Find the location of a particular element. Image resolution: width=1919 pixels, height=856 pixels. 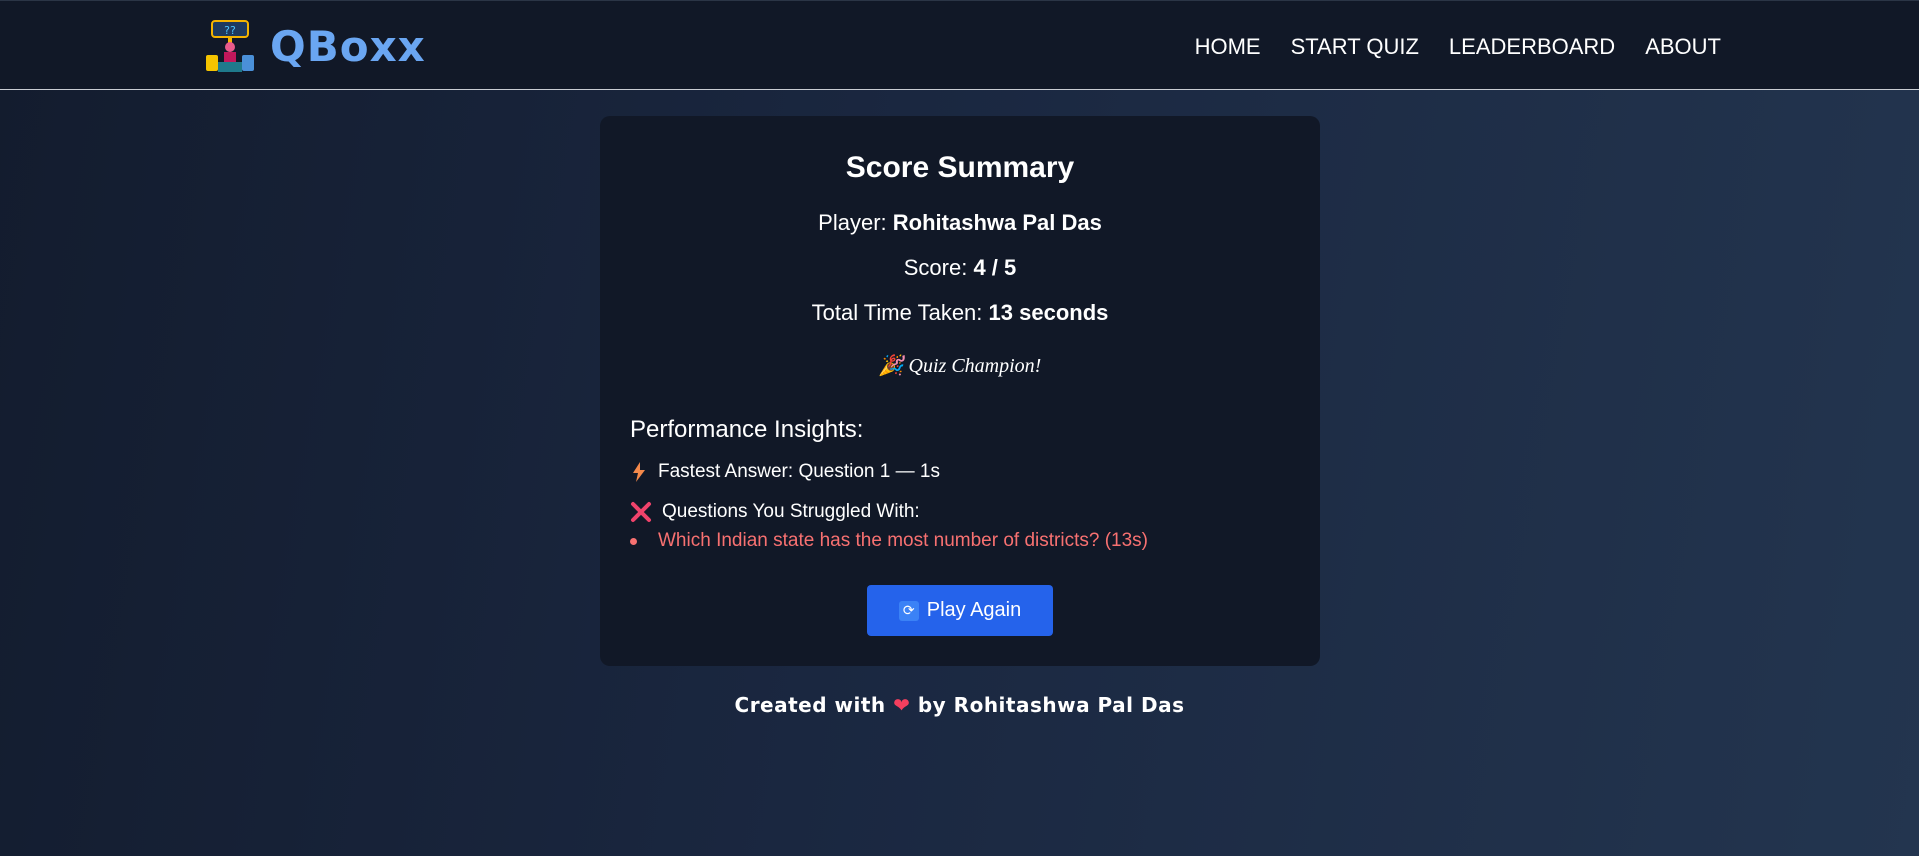

badge-text: Quiz Champion! is located at coordinates (975, 366).